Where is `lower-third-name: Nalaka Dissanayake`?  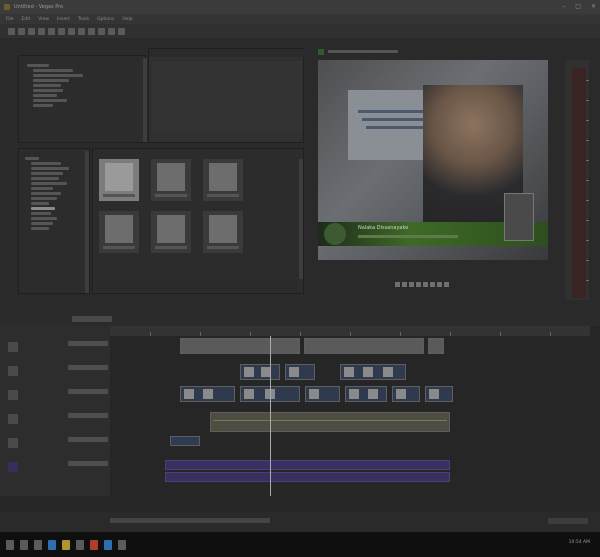
lower-third-name: Nalaka Dissanayake is located at coordinates (383, 228).